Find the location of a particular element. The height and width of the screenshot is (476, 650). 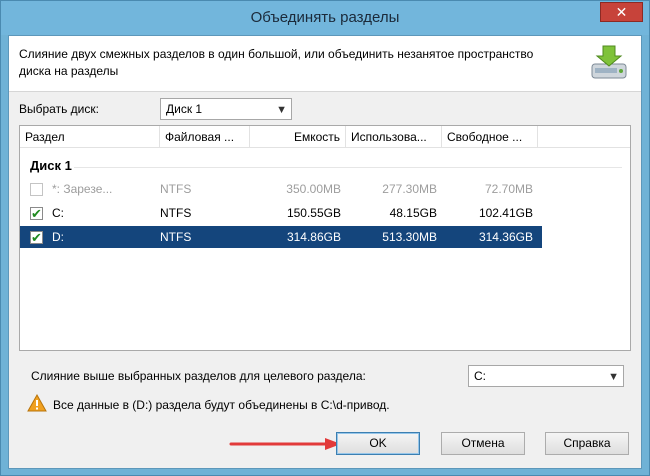

help-button: Справка is located at coordinates (587, 443).